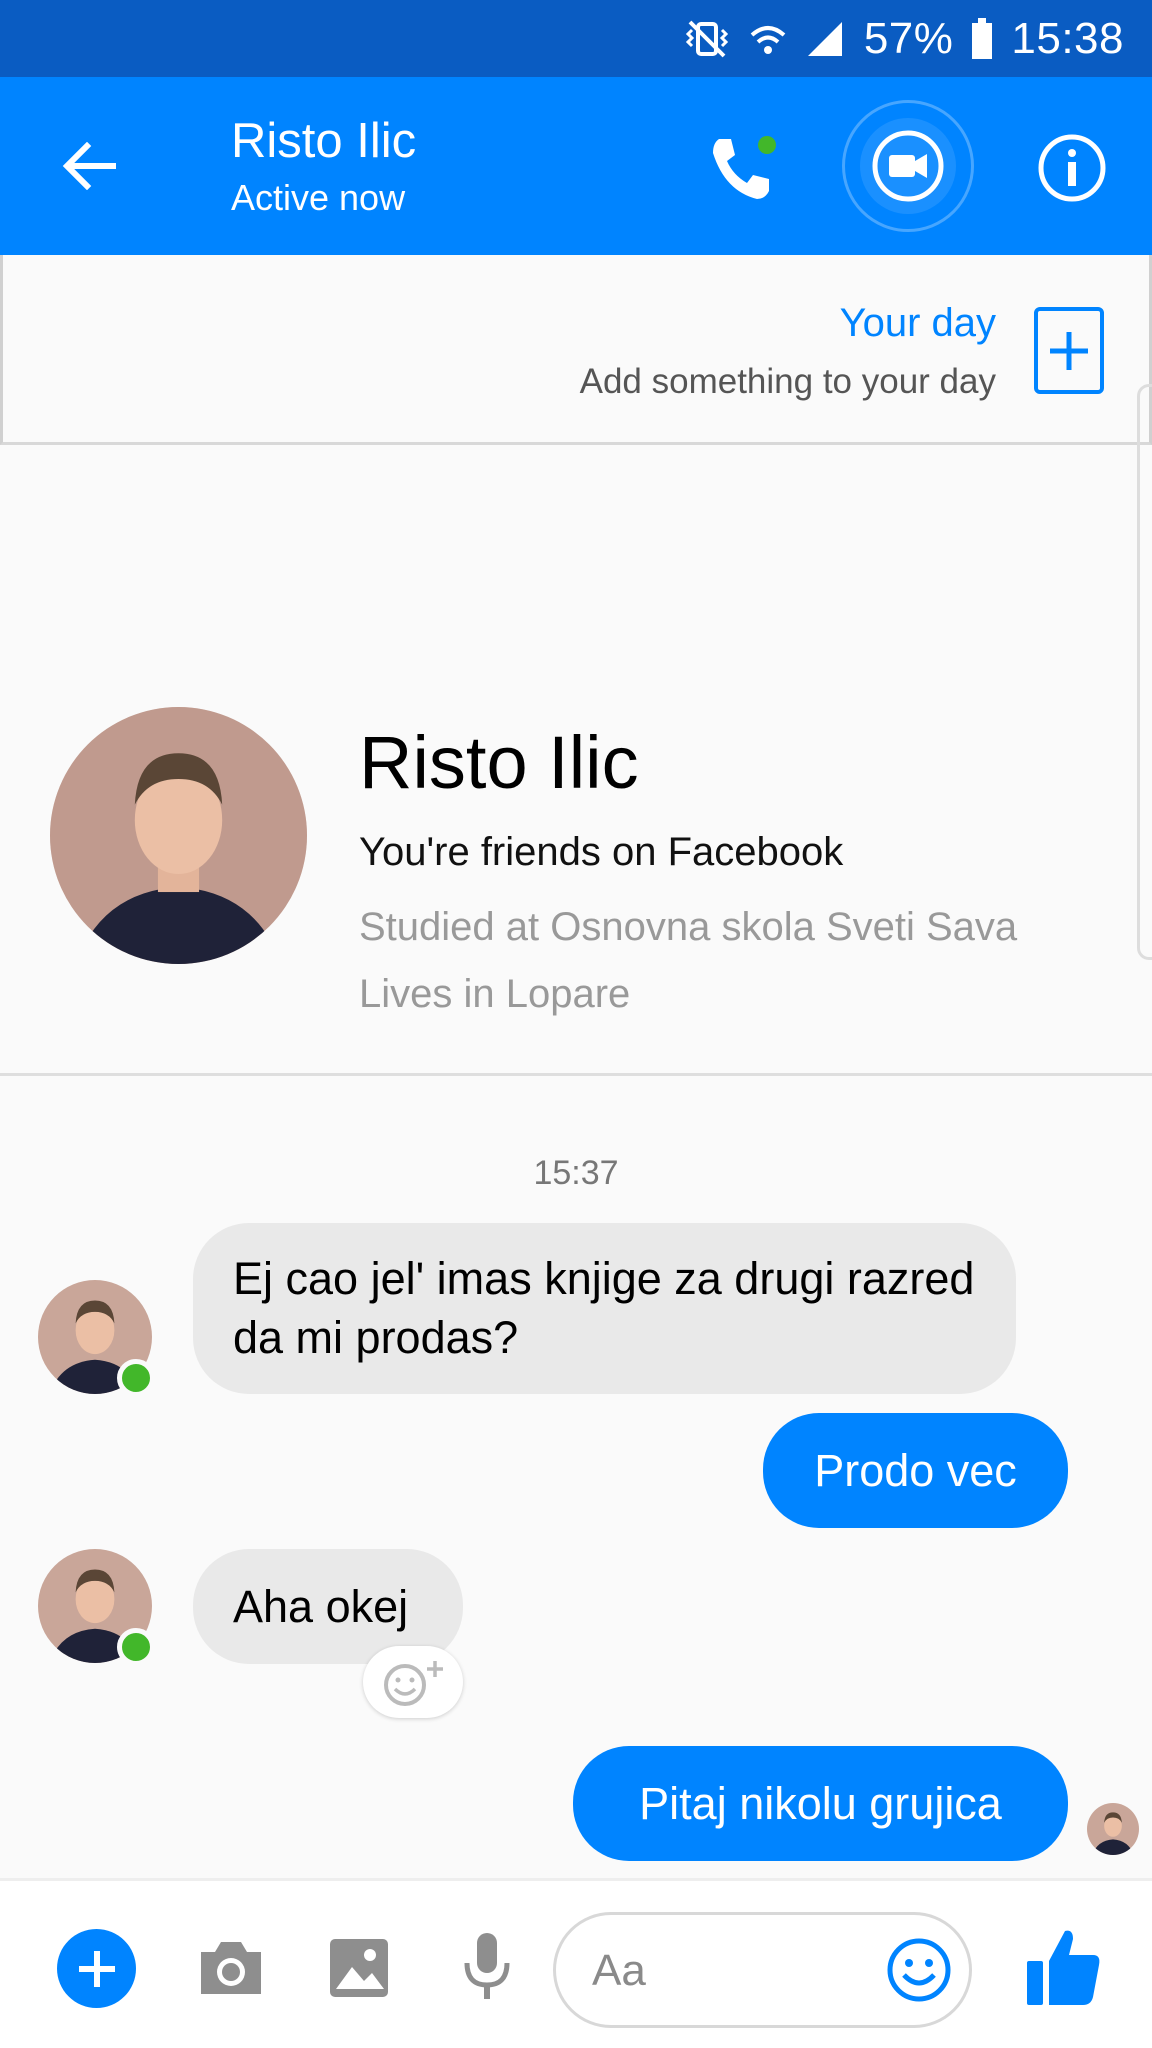 This screenshot has width=1152, height=2048. I want to click on wifi-icon, so click(768, 39).